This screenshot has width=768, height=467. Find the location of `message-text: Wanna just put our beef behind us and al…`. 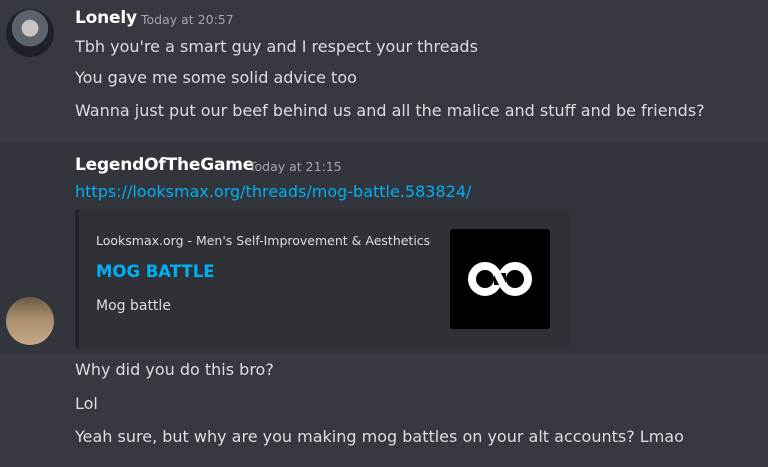

message-text: Wanna just put our beef behind us and al… is located at coordinates (390, 110).